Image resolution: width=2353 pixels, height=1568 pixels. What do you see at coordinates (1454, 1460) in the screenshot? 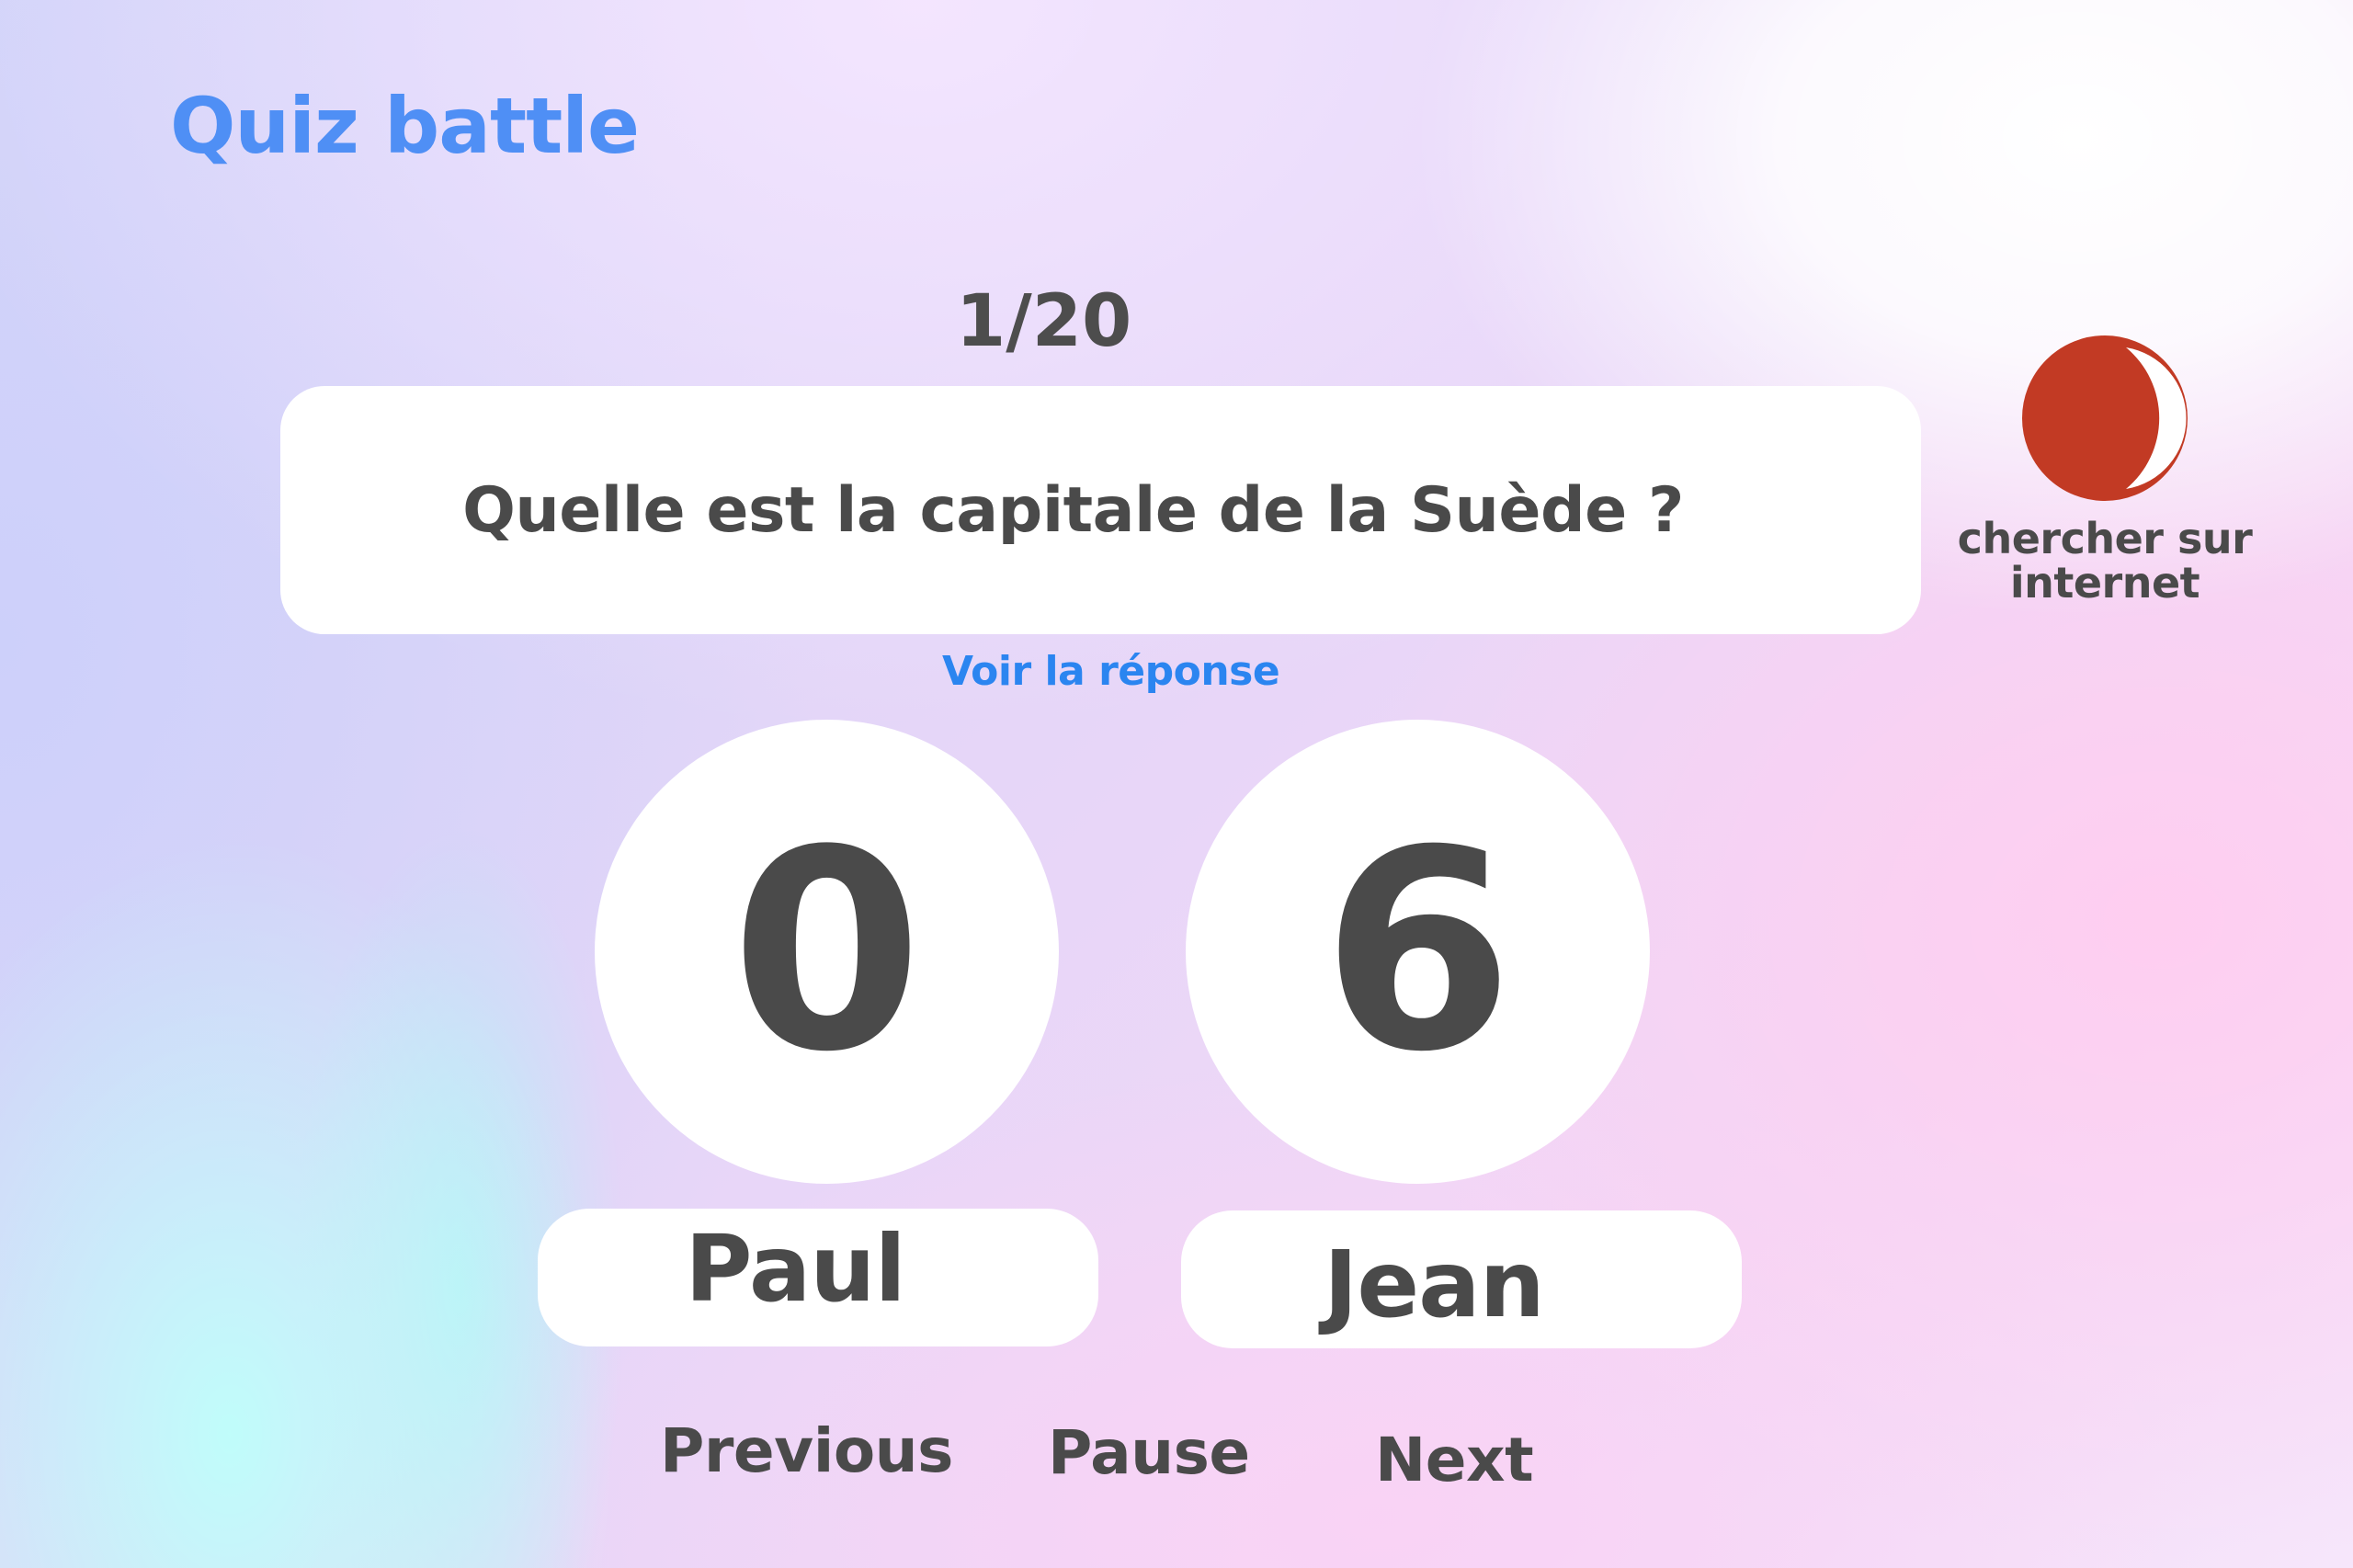
I see `next-button: Next` at bounding box center [1454, 1460].